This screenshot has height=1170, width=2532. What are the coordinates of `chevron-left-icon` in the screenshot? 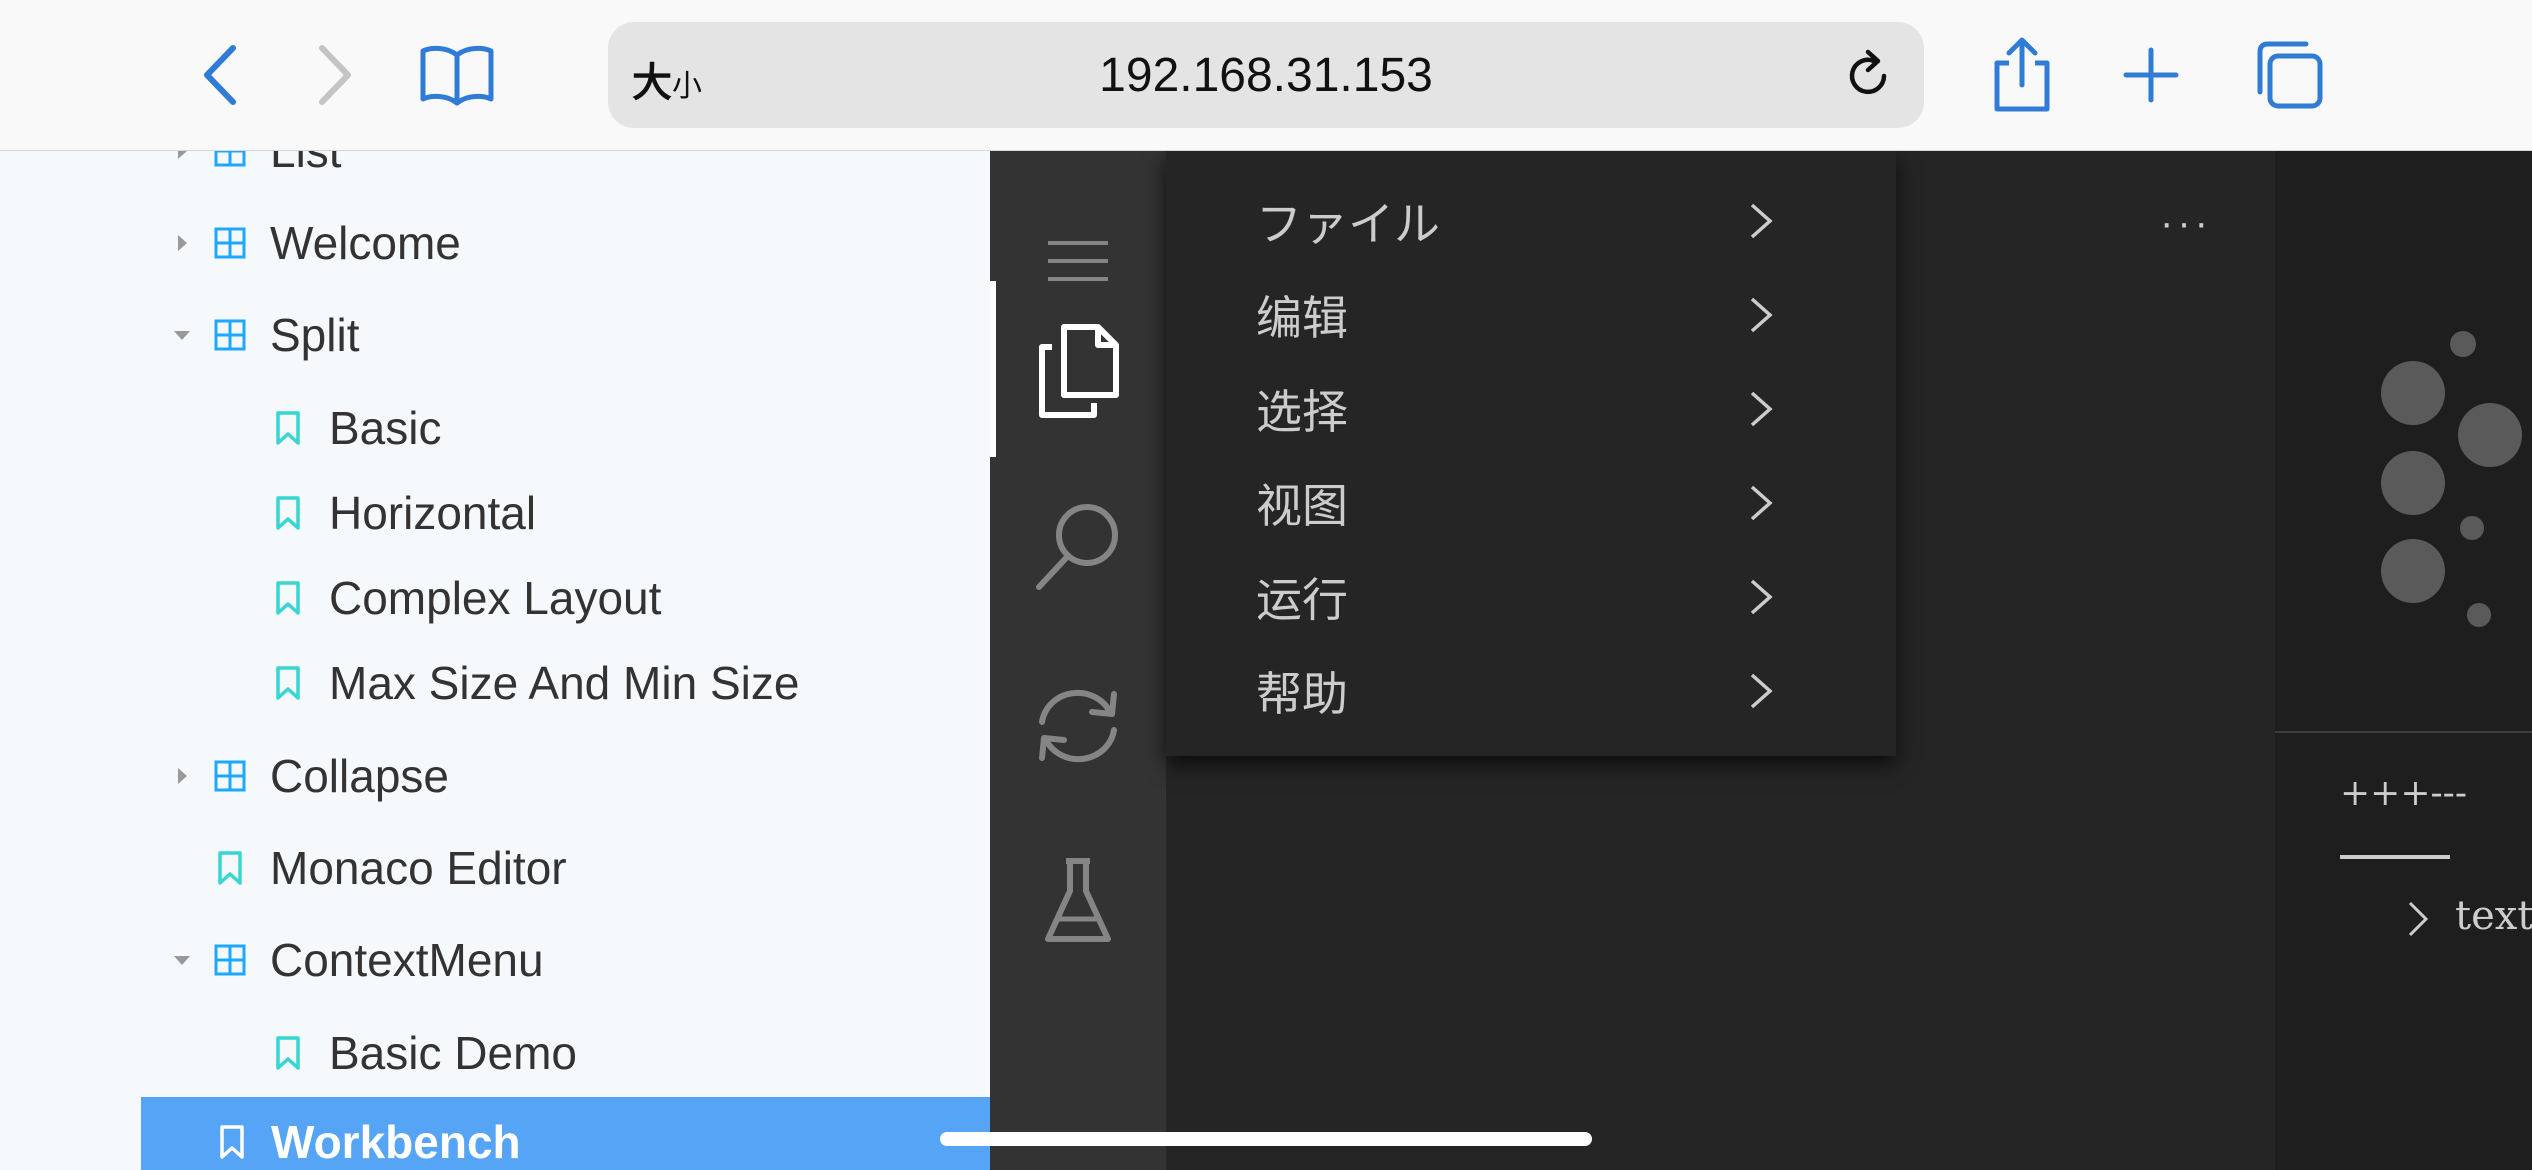 It's located at (220, 75).